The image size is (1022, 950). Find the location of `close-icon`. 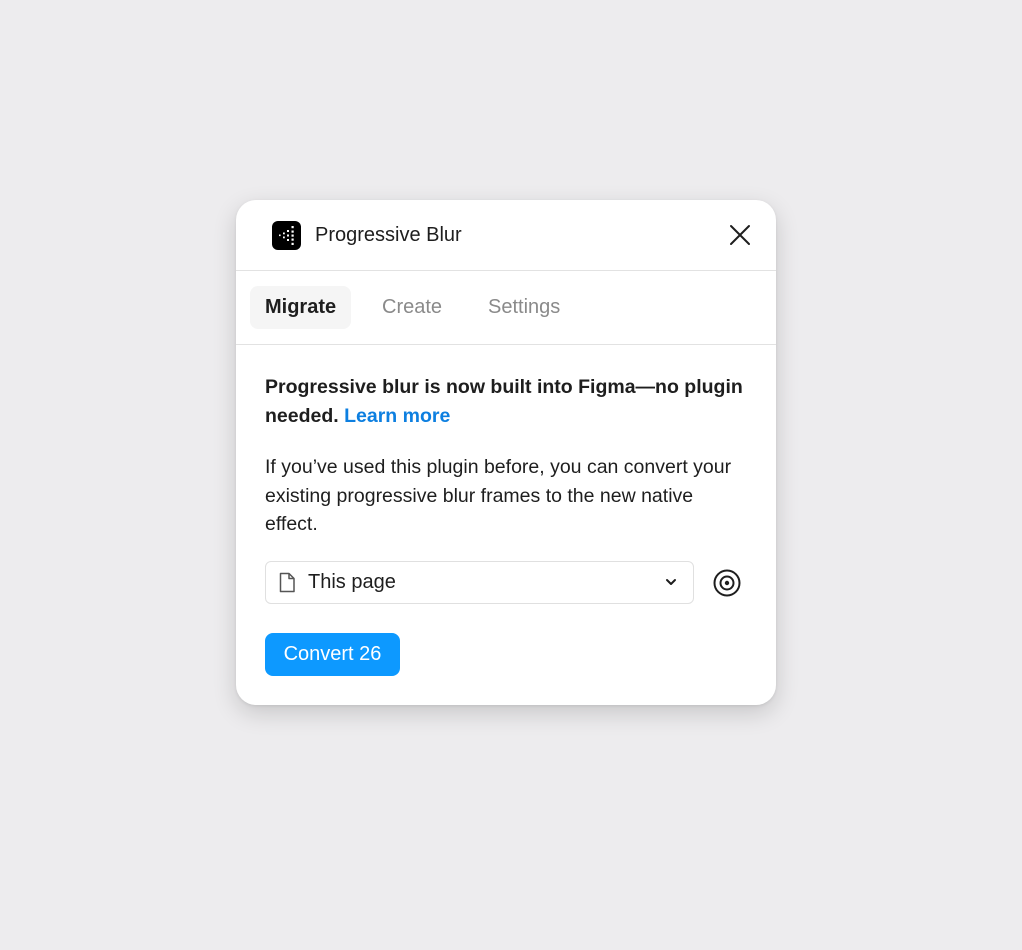

close-icon is located at coordinates (740, 235).